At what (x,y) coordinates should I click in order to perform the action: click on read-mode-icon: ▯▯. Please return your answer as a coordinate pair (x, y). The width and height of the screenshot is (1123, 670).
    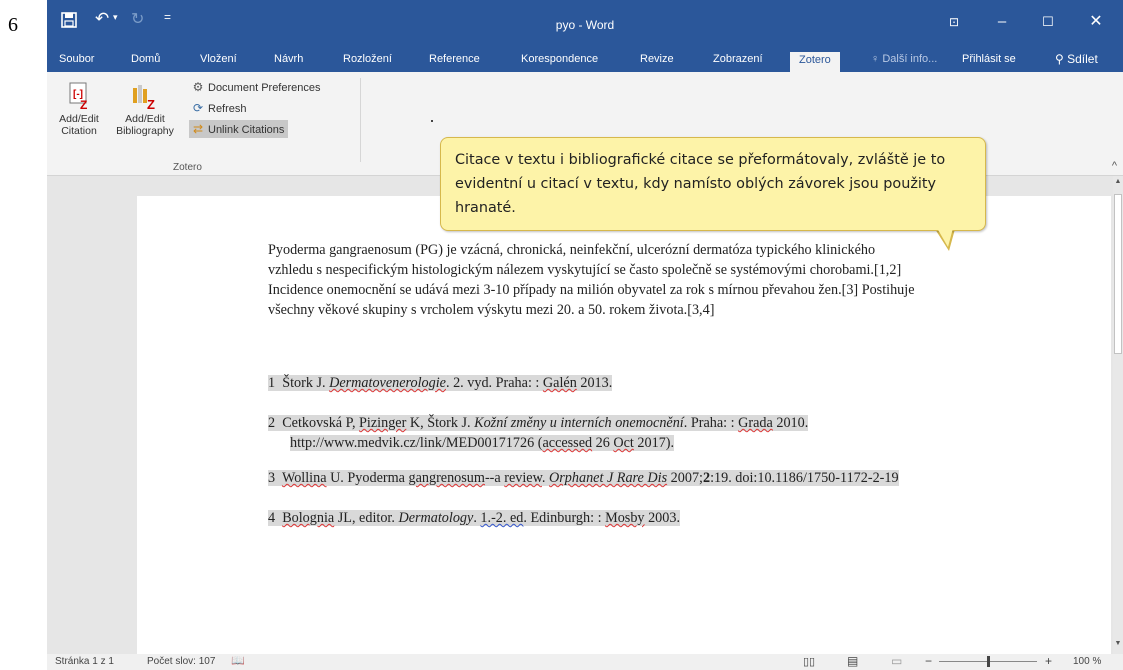
    Looking at the image, I should click on (809, 661).